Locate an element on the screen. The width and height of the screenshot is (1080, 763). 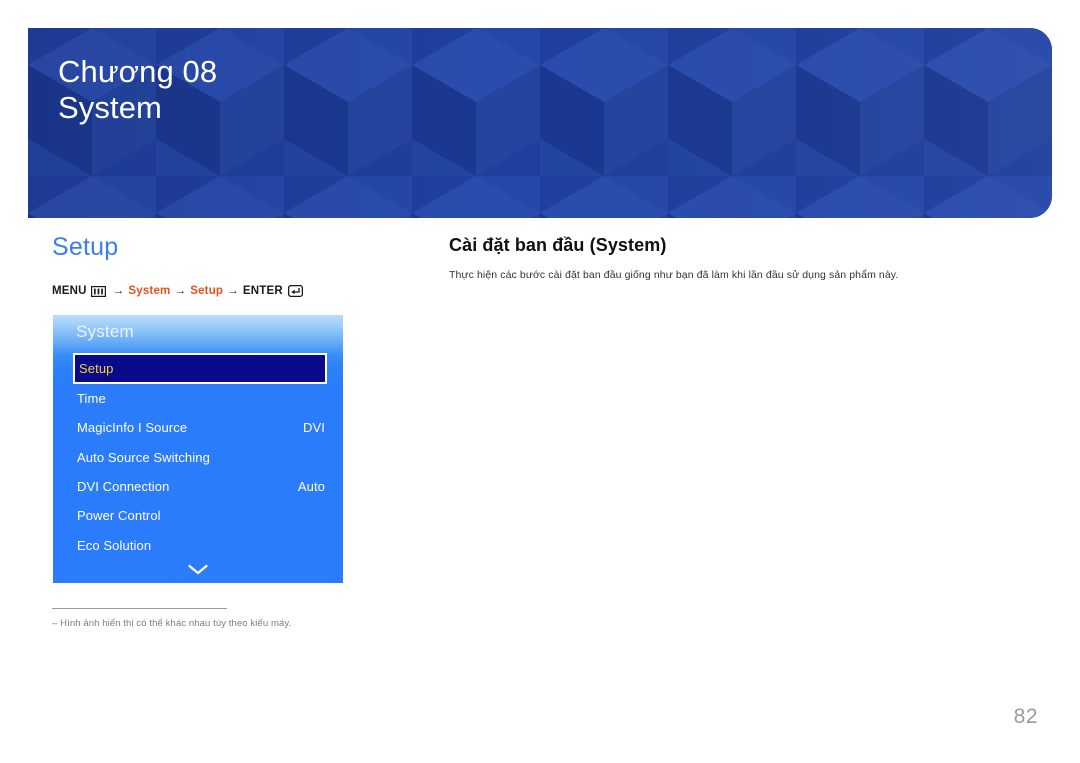
chevron-down-icon is located at coordinates (198, 569).